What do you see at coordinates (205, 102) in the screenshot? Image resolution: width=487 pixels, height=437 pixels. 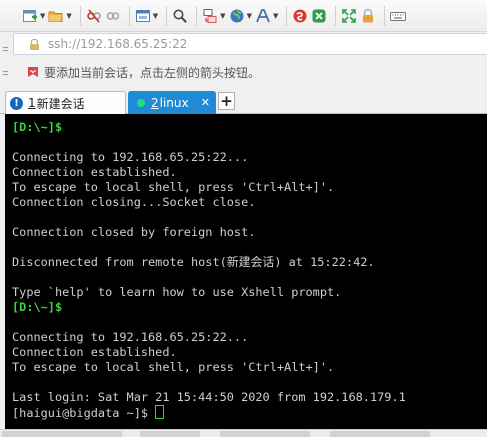 I see `close-icon: ✕` at bounding box center [205, 102].